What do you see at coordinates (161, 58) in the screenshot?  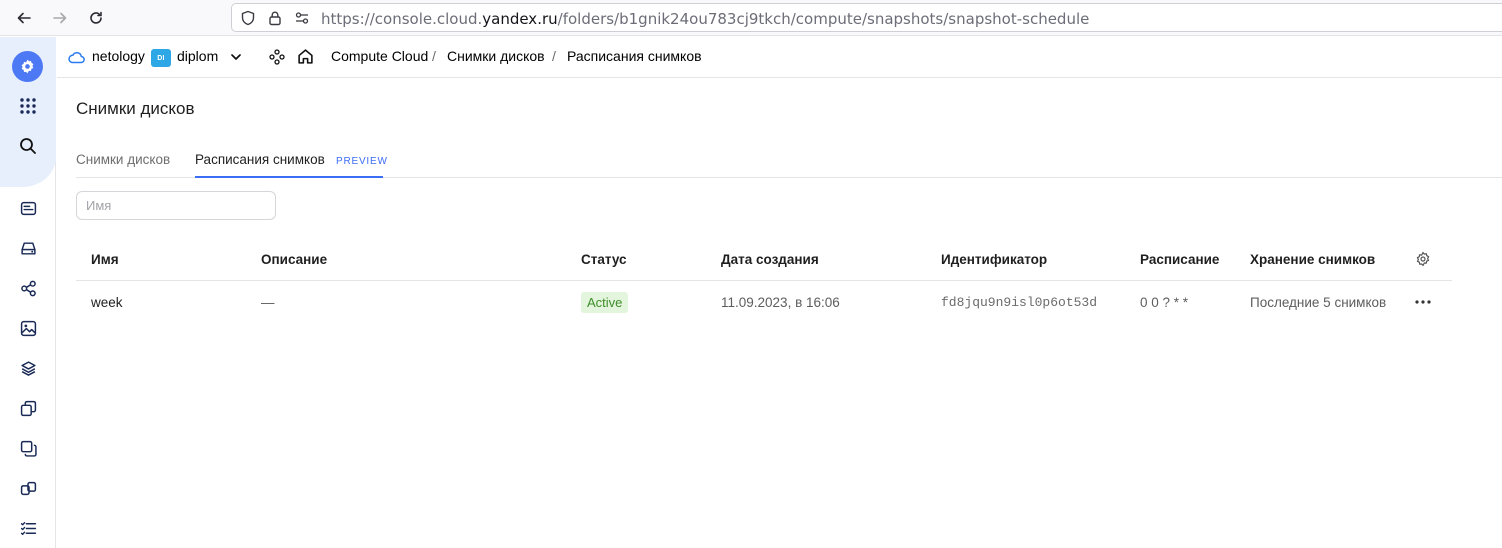 I see `folder-badge: DI` at bounding box center [161, 58].